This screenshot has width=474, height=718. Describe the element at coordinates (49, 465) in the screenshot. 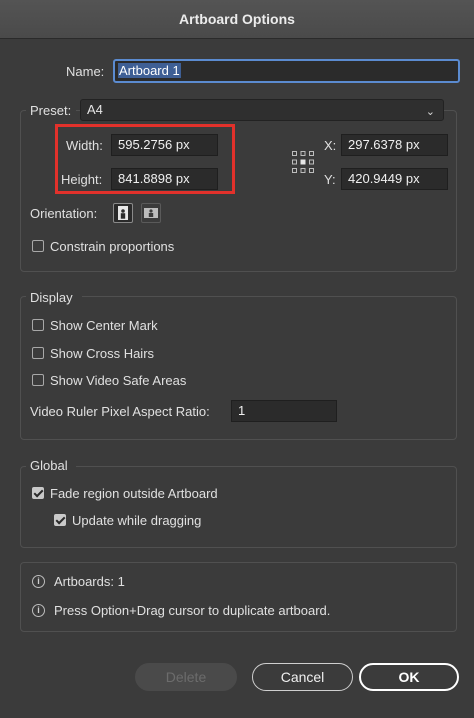

I see `global-heading: Global` at that location.